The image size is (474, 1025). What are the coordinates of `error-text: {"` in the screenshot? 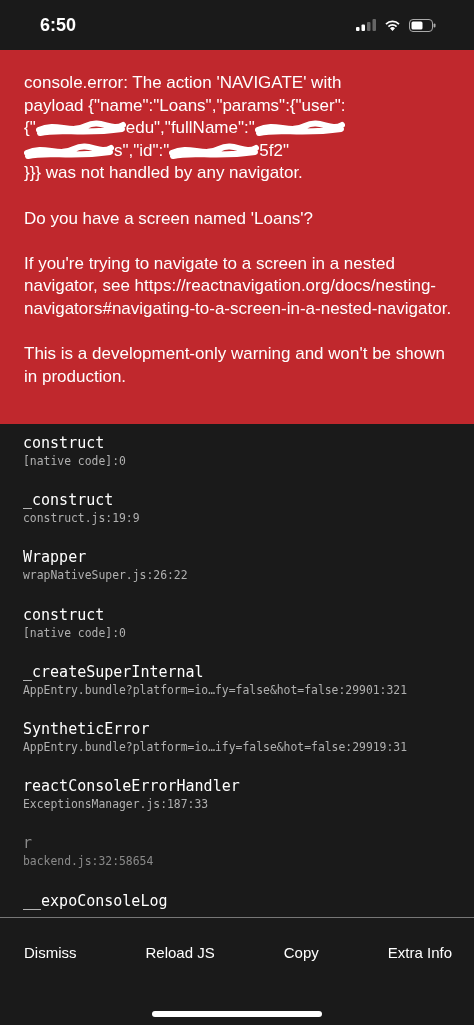 It's located at (30, 128).